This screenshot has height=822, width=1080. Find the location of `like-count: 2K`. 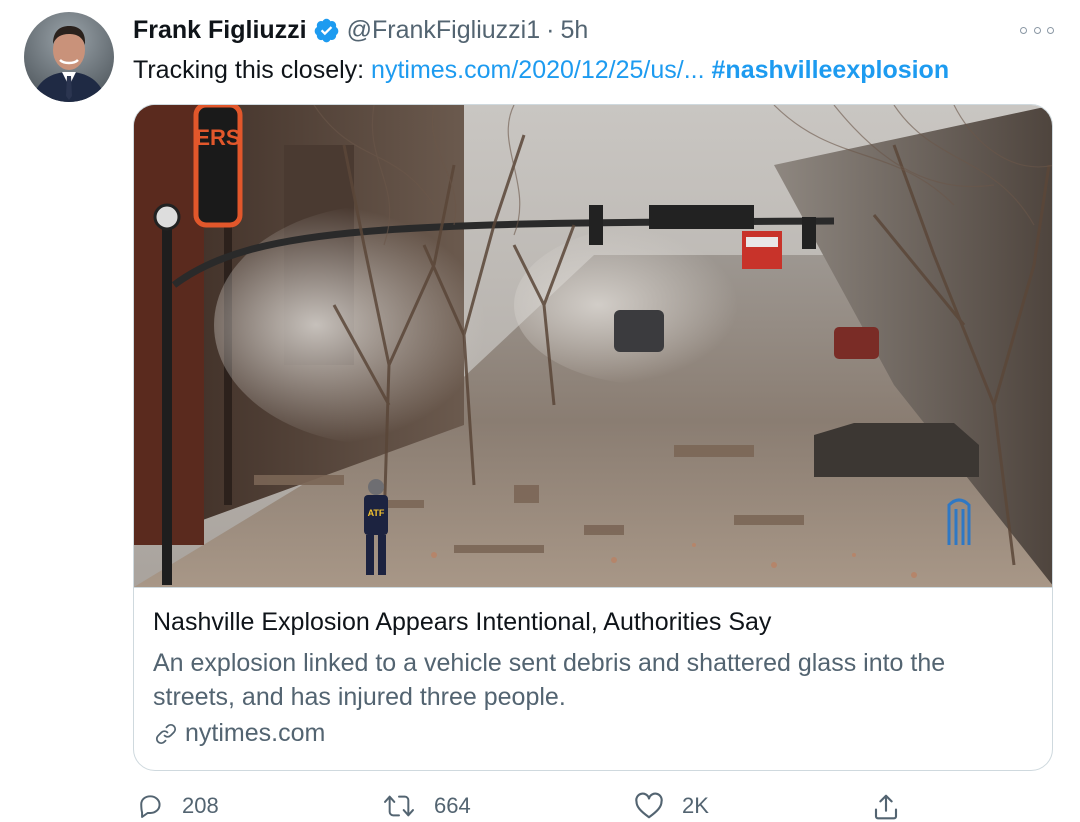

like-count: 2K is located at coordinates (695, 805).